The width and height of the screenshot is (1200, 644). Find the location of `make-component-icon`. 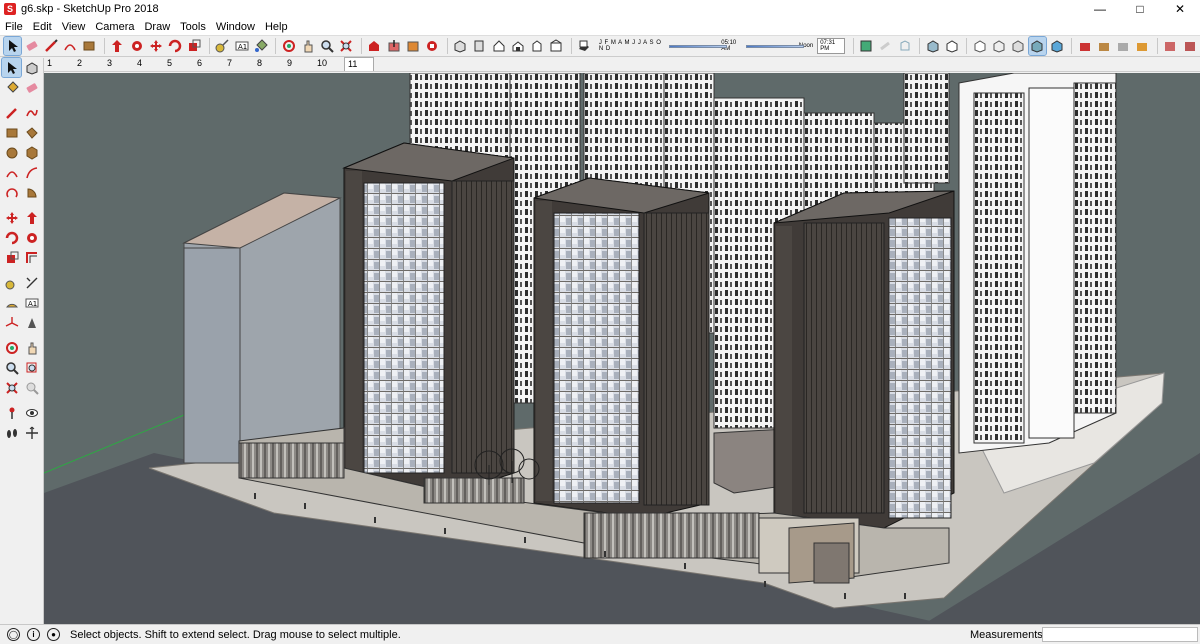

make-component-icon is located at coordinates (31, 67).